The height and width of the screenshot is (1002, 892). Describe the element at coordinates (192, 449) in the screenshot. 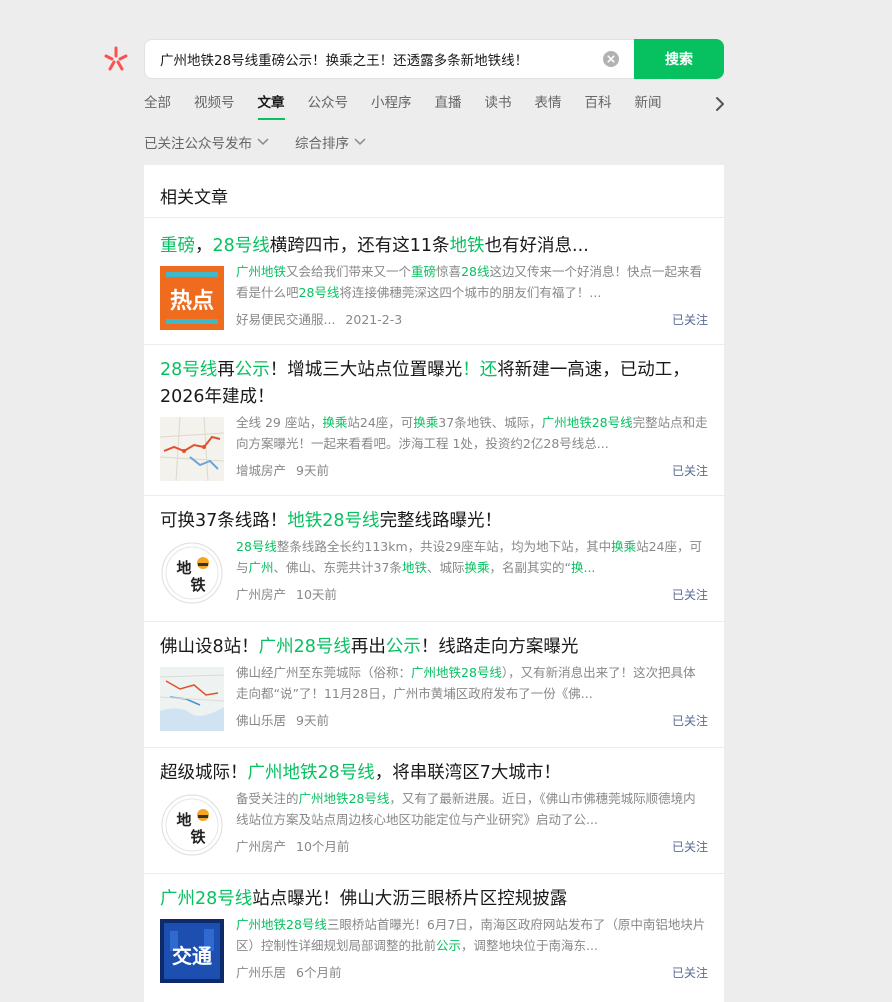

I see `route-map-thumbnail` at that location.